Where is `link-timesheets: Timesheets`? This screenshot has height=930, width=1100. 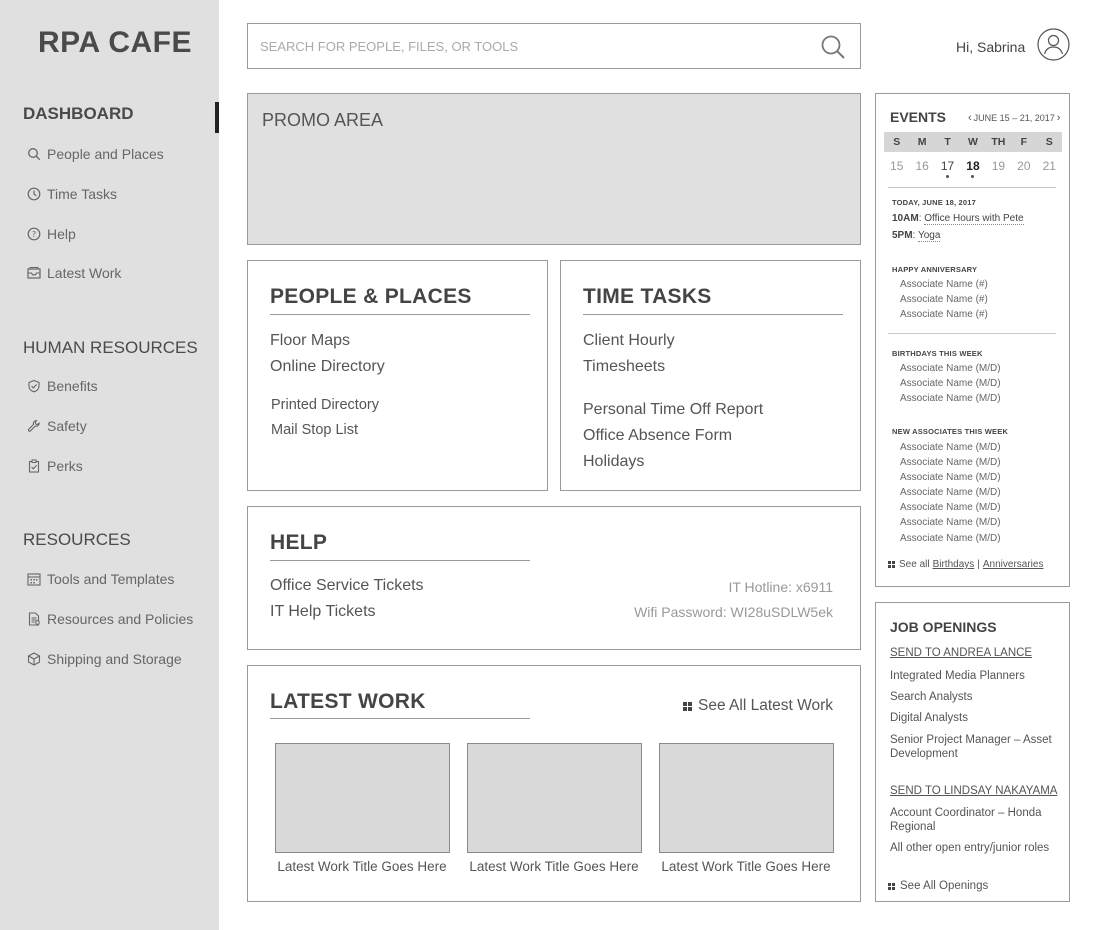
link-timesheets: Timesheets is located at coordinates (624, 367).